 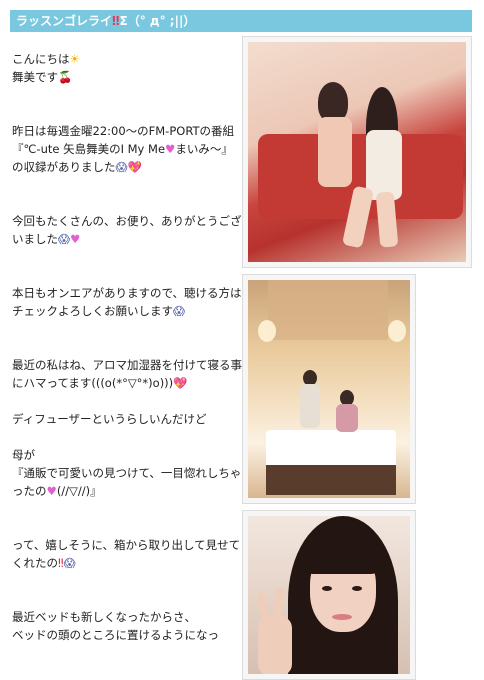 I want to click on greeting-line: こんにちは☀, so click(x=46, y=59).